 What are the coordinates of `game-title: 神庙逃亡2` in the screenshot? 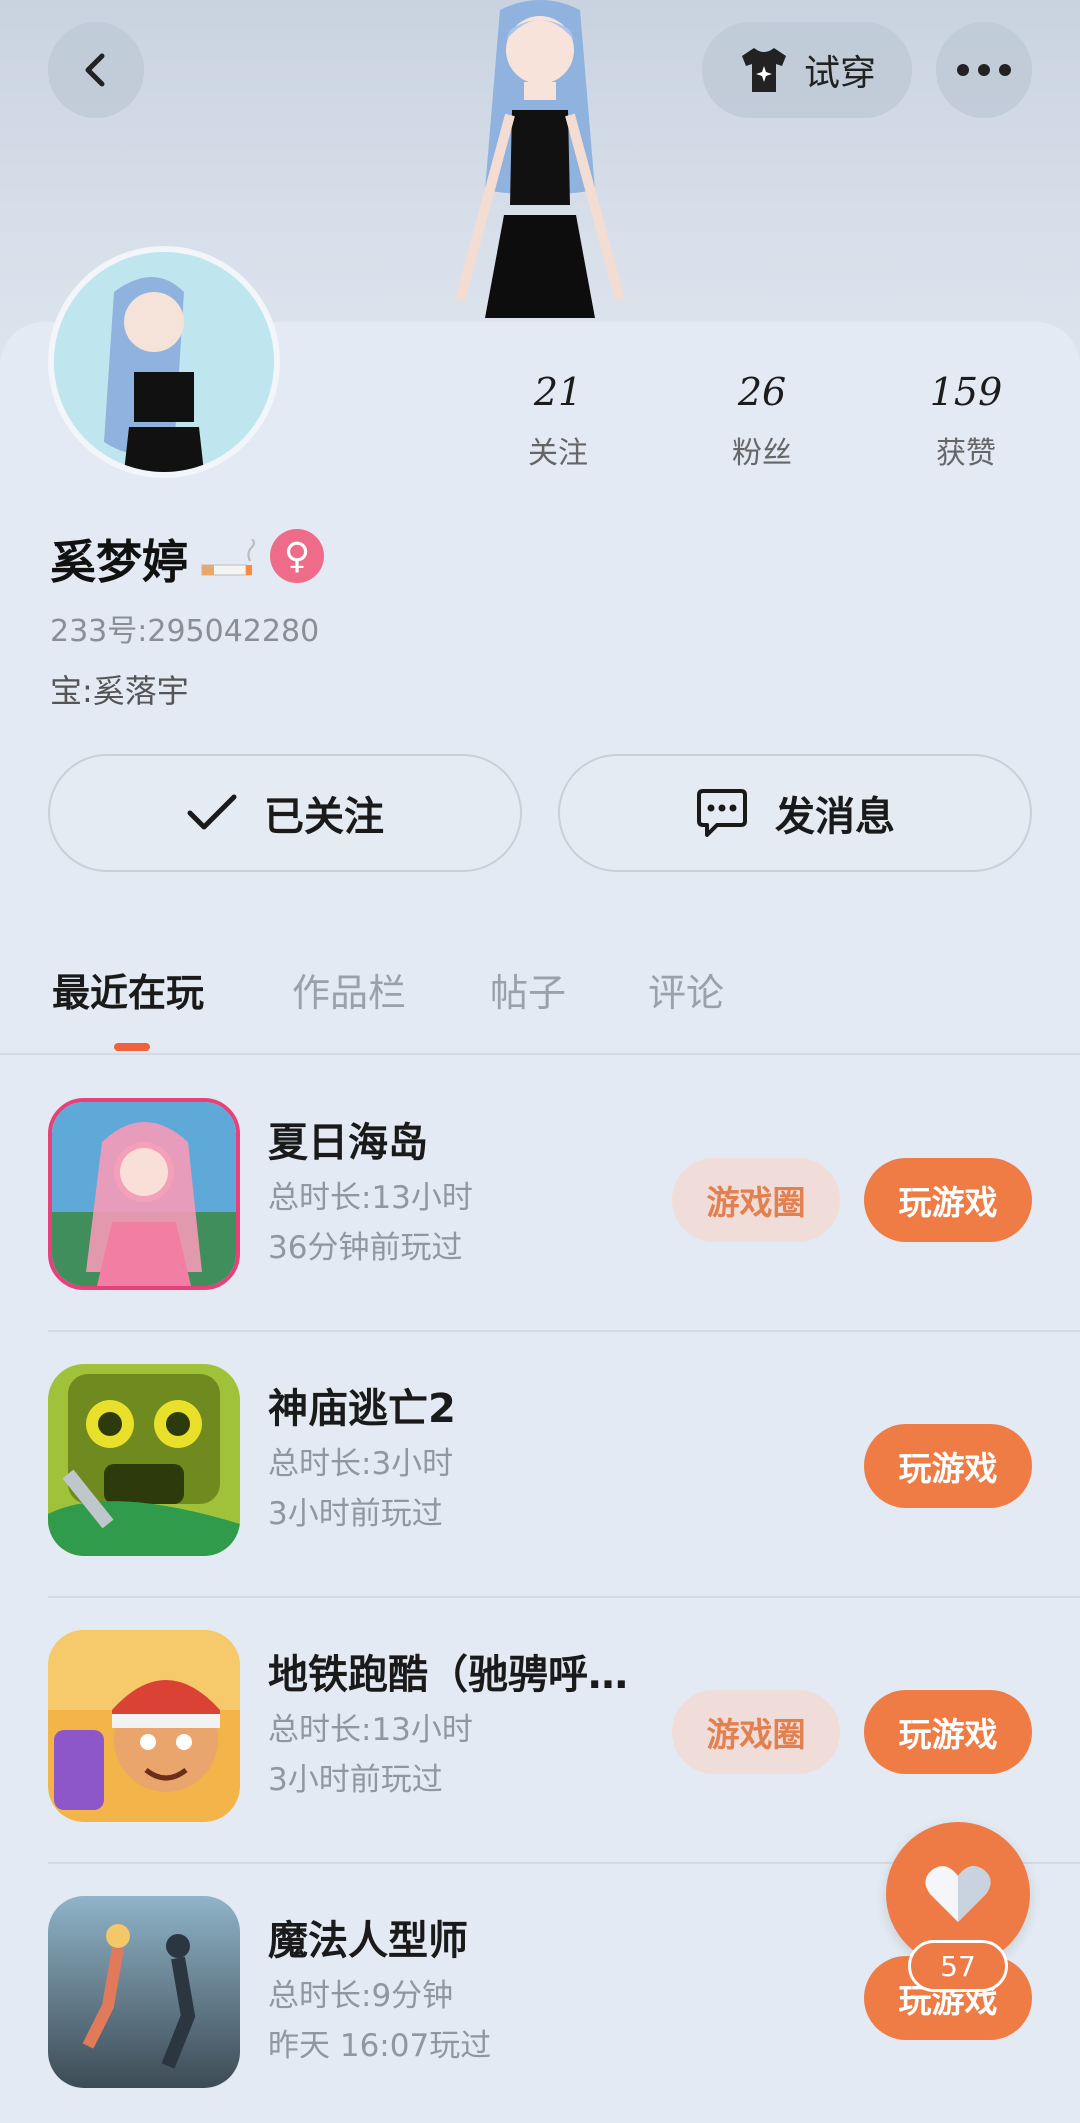 It's located at (362, 1409).